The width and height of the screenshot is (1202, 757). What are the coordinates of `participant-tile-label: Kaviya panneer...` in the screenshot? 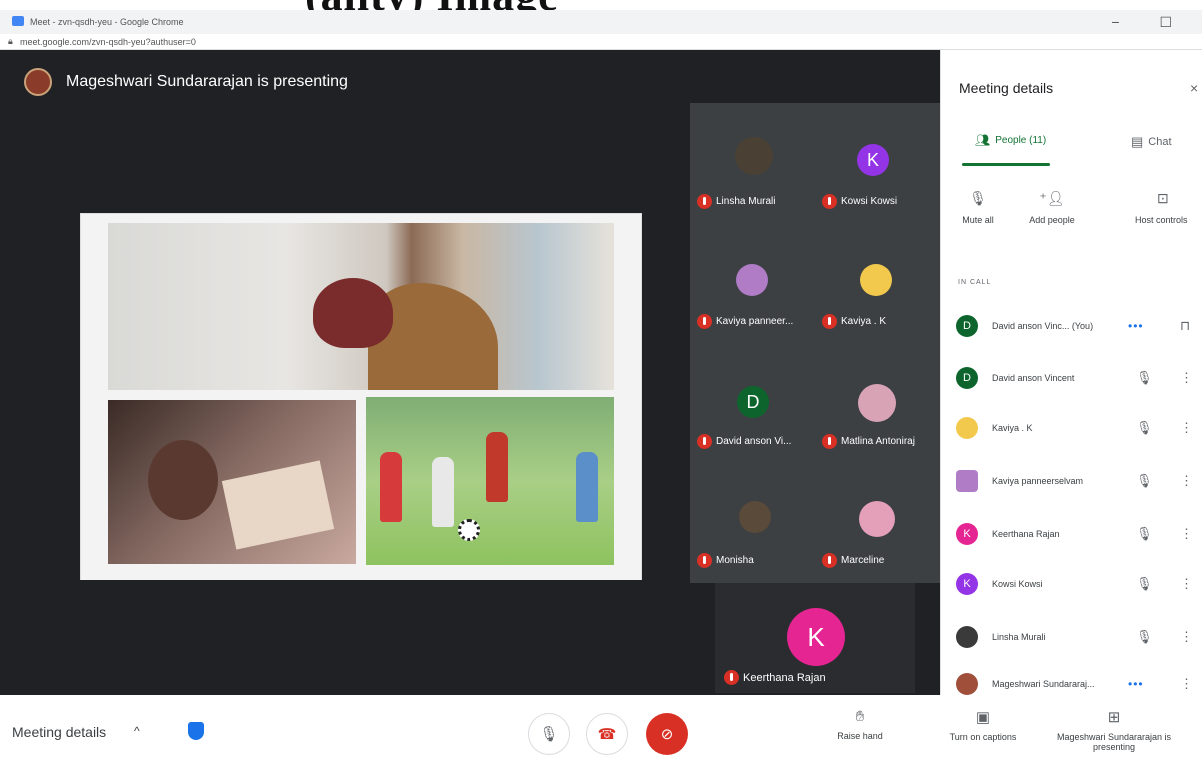 It's located at (745, 321).